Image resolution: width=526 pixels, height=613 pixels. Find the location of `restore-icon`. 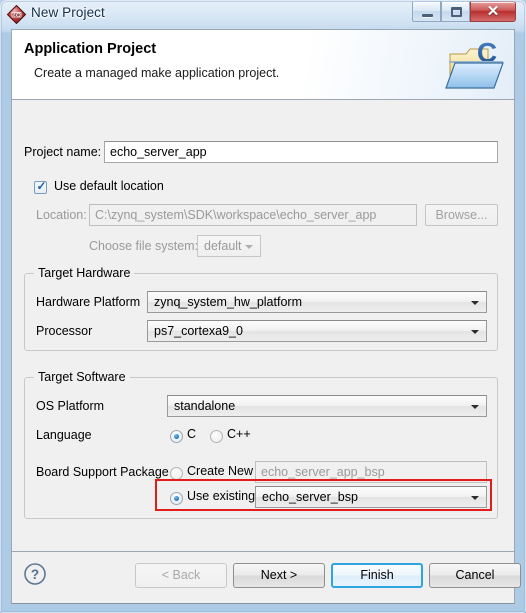

restore-icon is located at coordinates (456, 12).